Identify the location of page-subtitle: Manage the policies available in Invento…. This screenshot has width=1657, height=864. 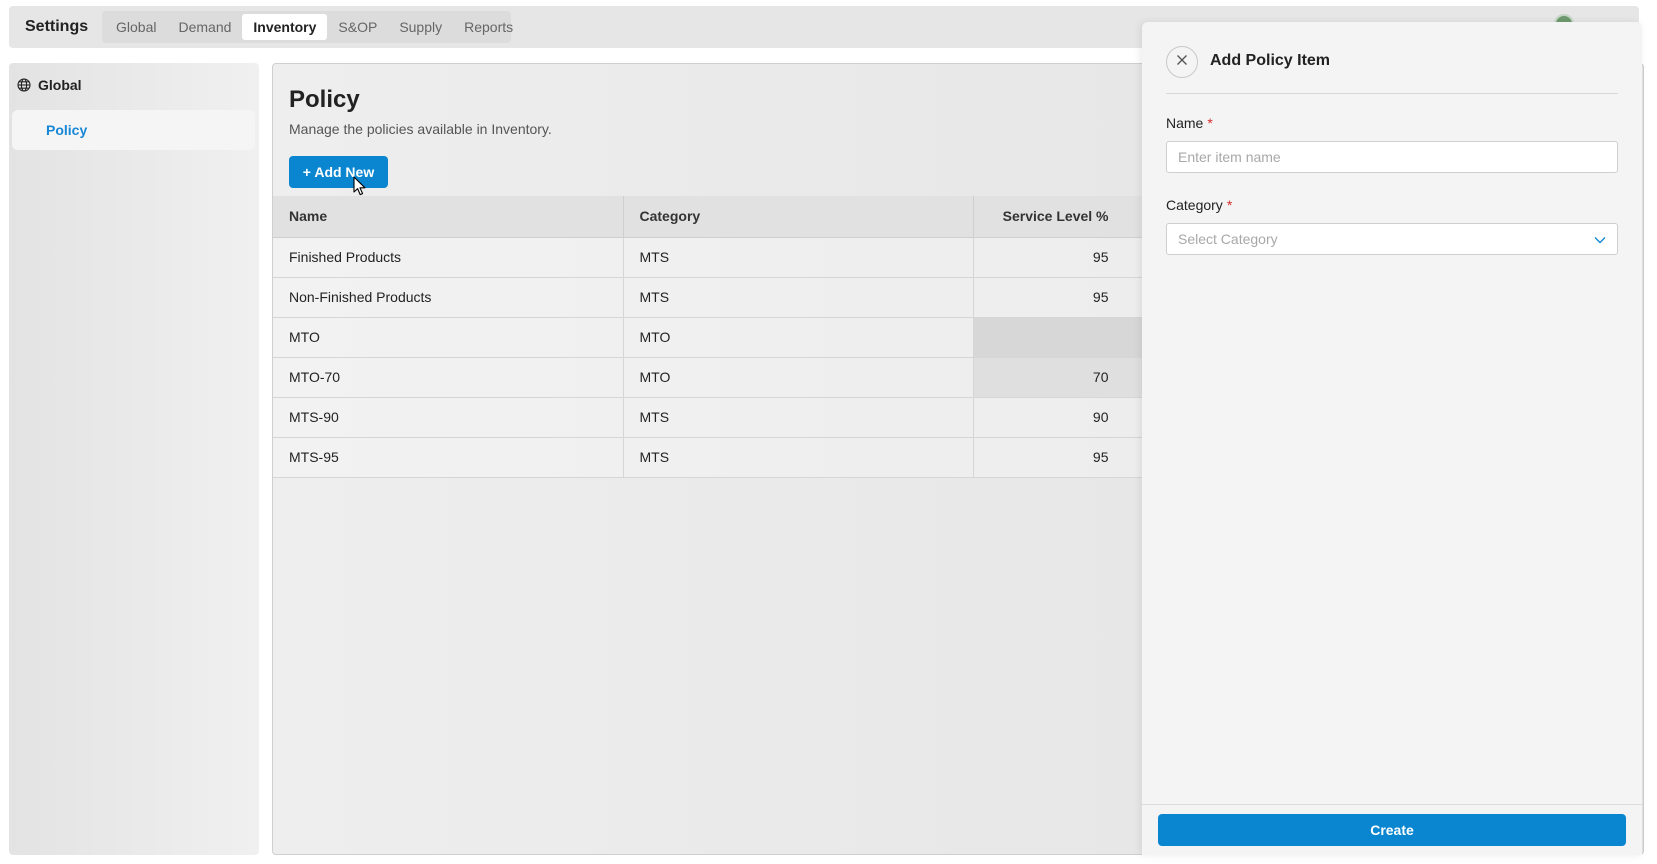
(420, 129).